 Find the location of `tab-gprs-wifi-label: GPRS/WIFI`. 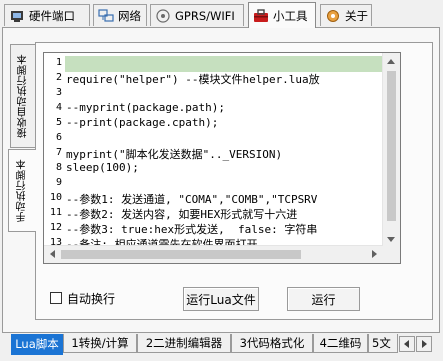

tab-gprs-wifi-label: GPRS/WIFI is located at coordinates (205, 15).